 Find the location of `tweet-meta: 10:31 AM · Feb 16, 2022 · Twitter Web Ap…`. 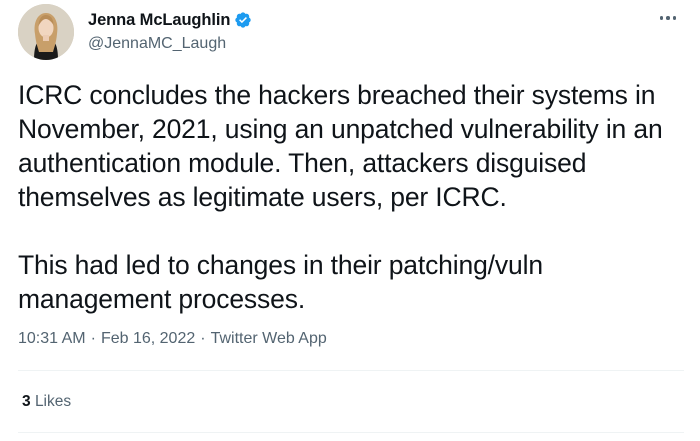

tweet-meta: 10:31 AM · Feb 16, 2022 · Twitter Web Ap… is located at coordinates (172, 339).